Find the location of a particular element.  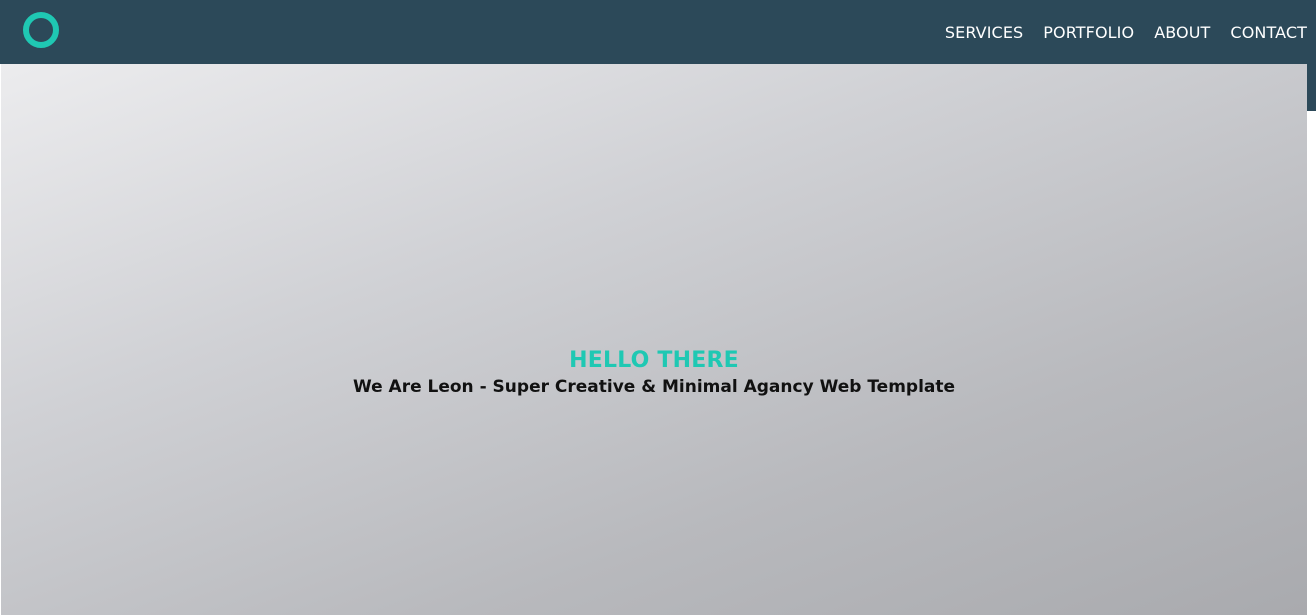

nav-link-contact: CONTACT is located at coordinates (1268, 32).